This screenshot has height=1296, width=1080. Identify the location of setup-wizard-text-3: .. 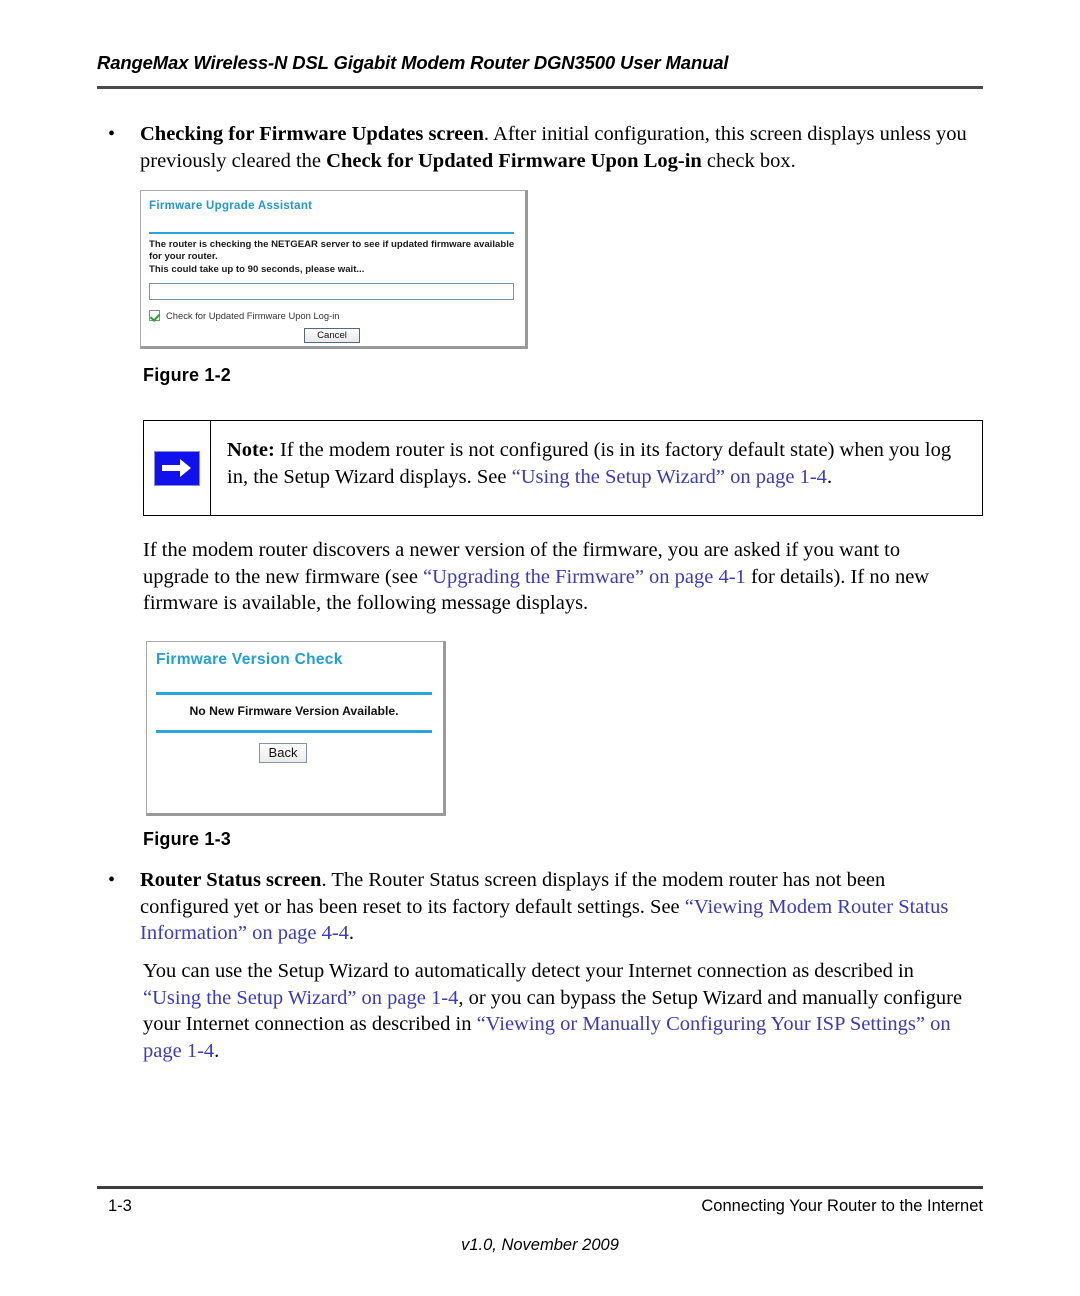
(217, 1050).